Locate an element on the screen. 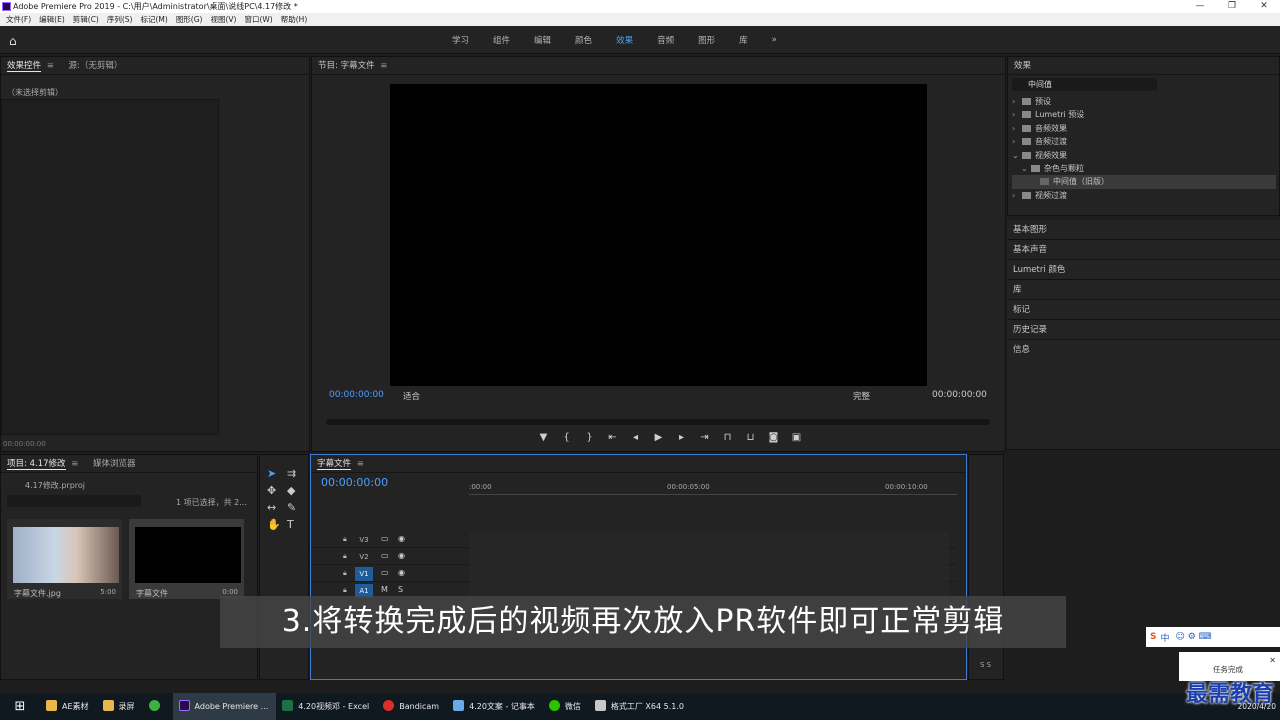 This screenshot has width=1280, height=720. close-icon: ✕ is located at coordinates (1272, 660).